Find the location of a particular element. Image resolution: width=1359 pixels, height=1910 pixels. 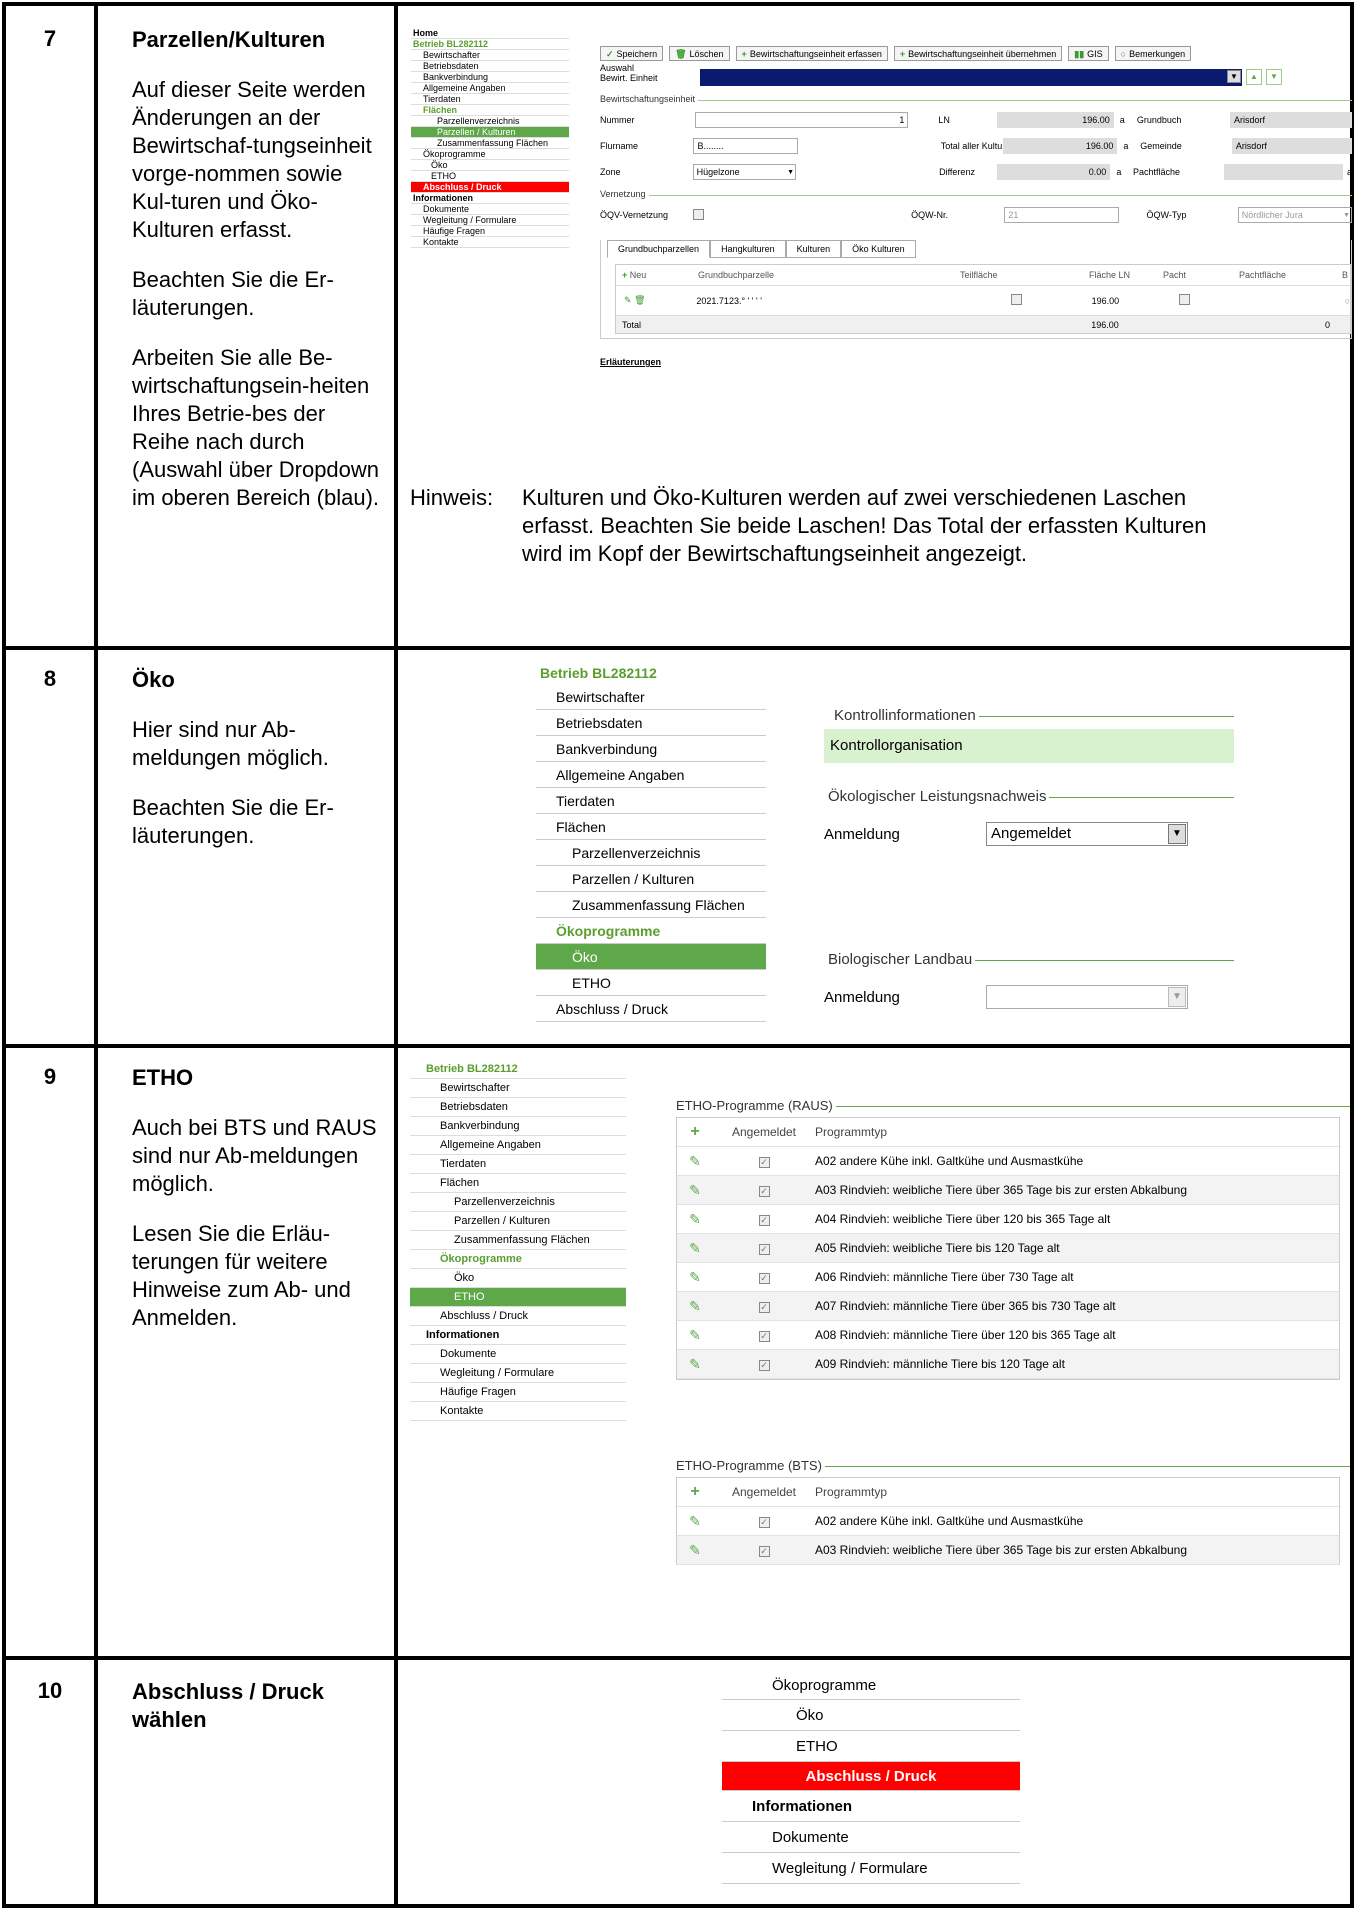

plus-icon: + is located at coordinates (626, 275).